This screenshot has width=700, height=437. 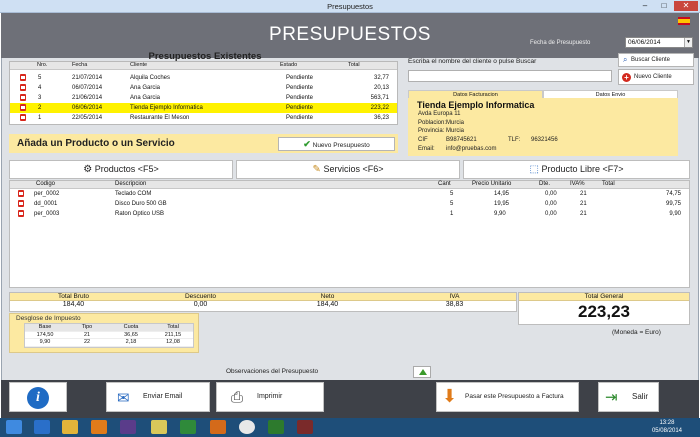 What do you see at coordinates (70, 427) in the screenshot?
I see `folder-icon` at bounding box center [70, 427].